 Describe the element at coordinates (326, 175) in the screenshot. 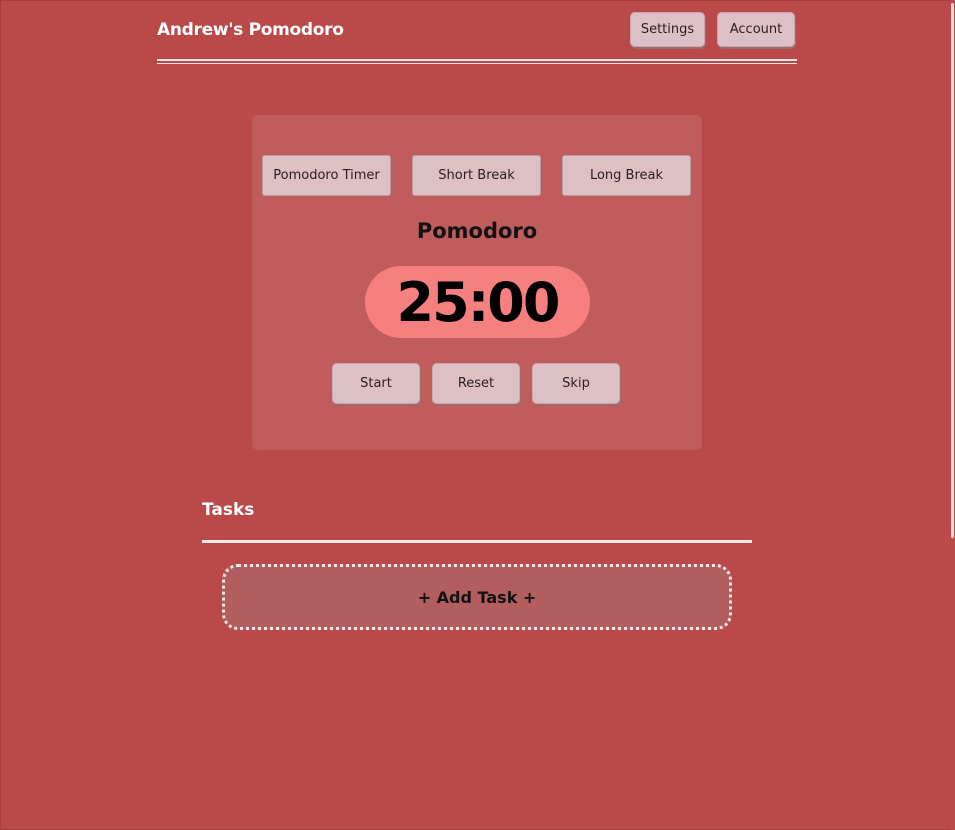

I see `pomodoro-timer-tab: Pomodoro Timer` at that location.